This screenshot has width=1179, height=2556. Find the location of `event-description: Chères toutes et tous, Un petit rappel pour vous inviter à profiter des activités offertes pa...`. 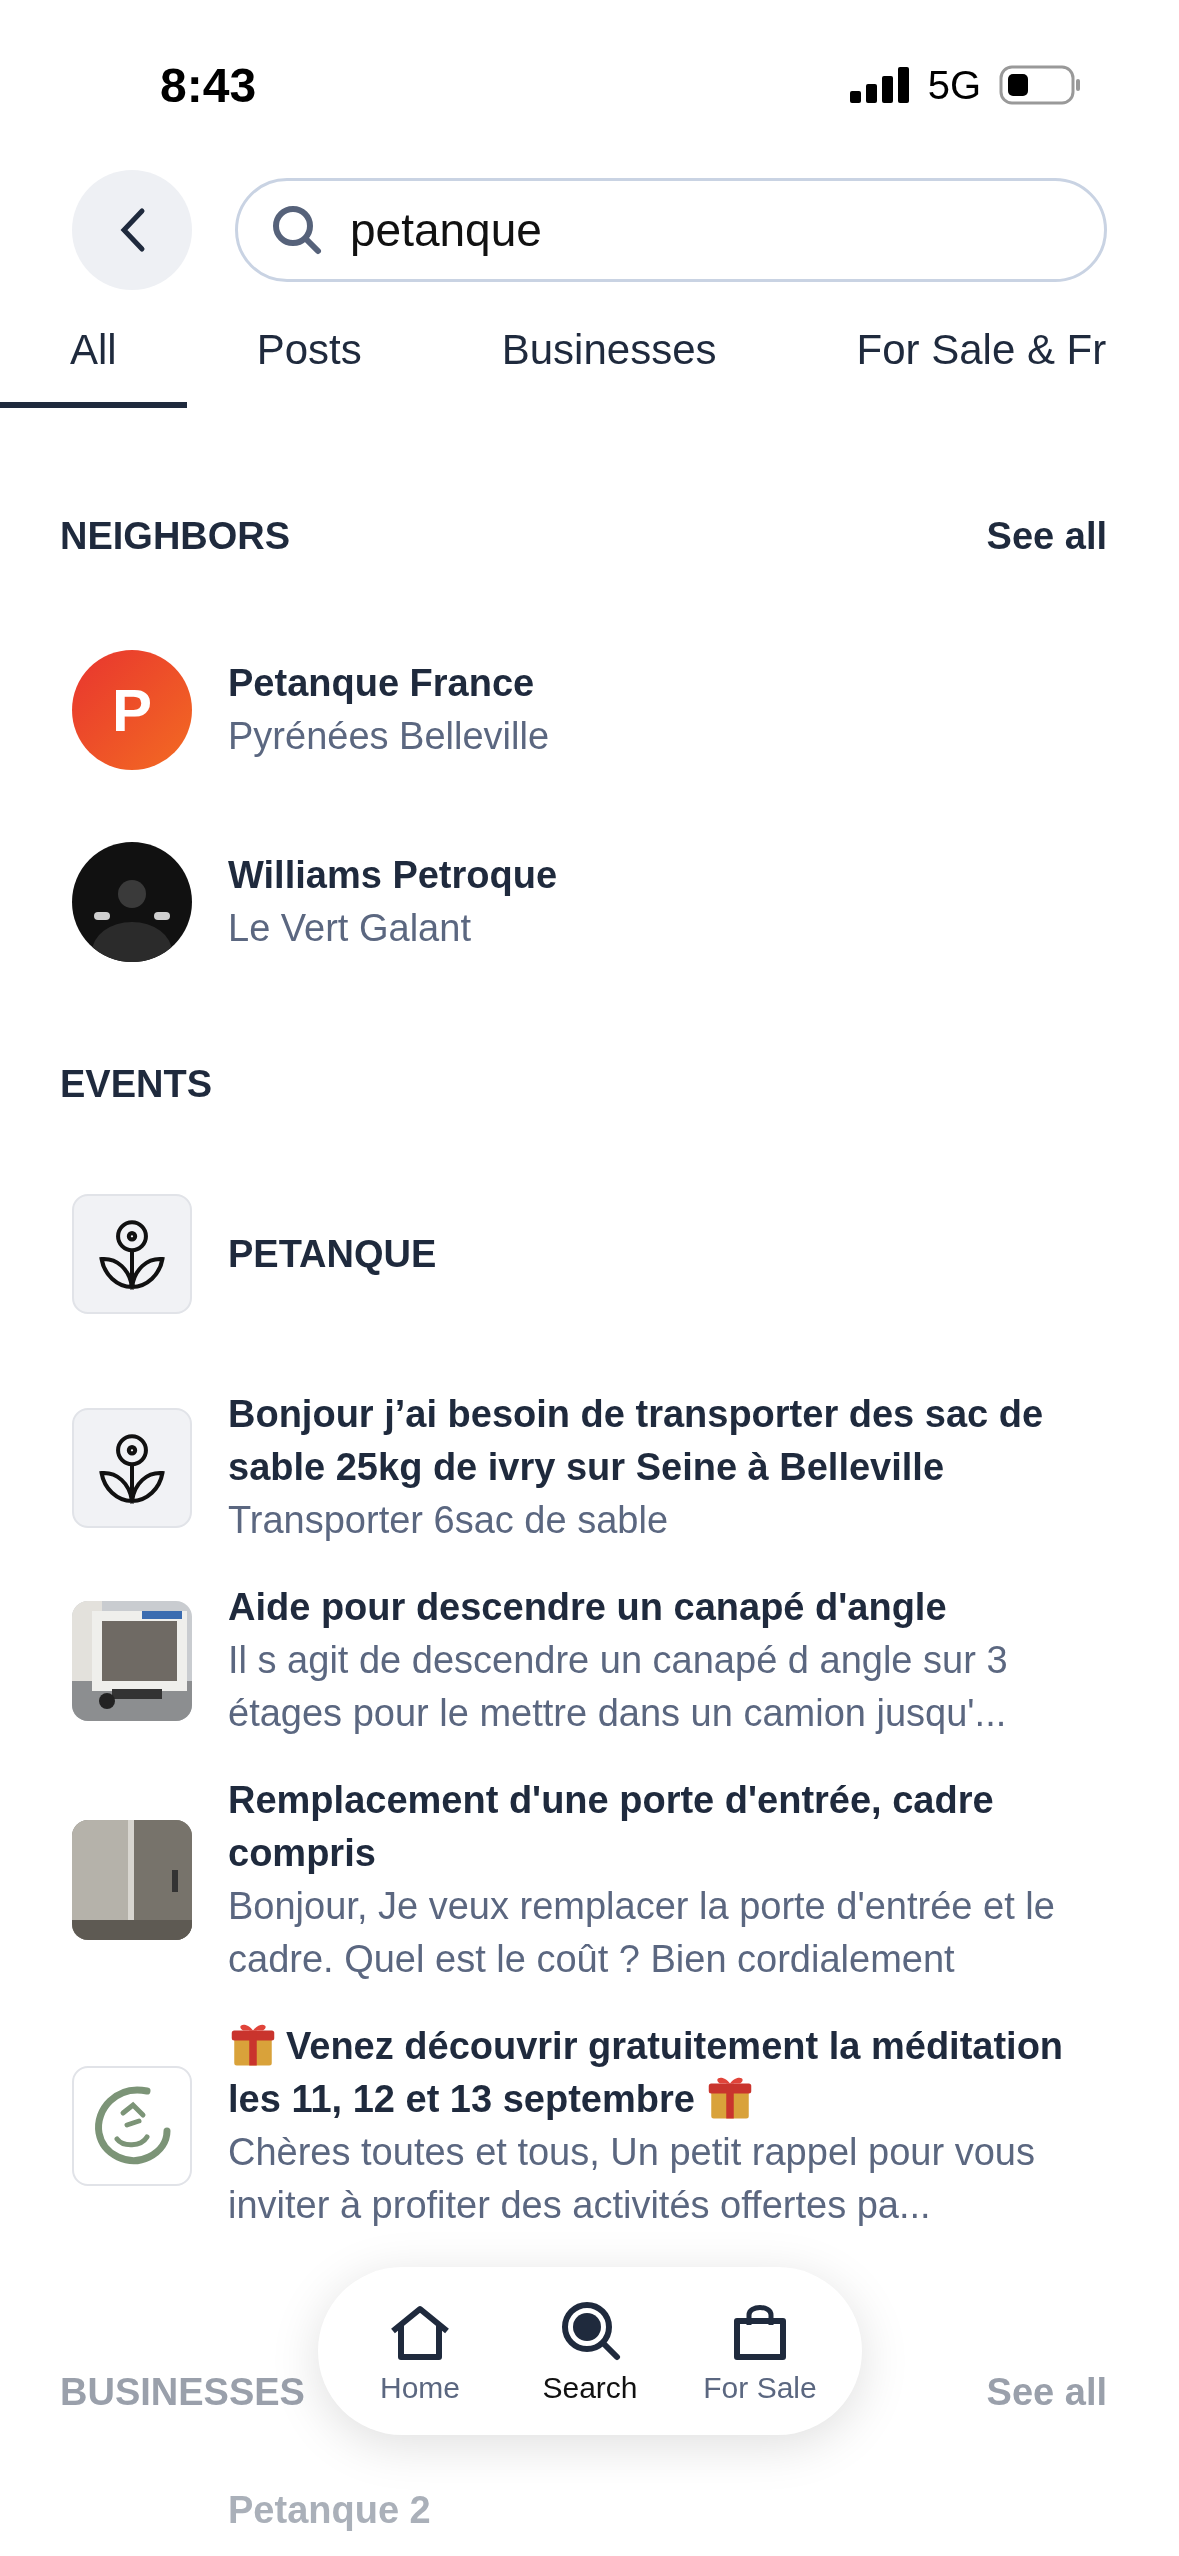

event-description: Chères toutes et tous, Un petit rappel pour vous inviter à profiter des activités offertes pa... is located at coordinates (632, 2179).